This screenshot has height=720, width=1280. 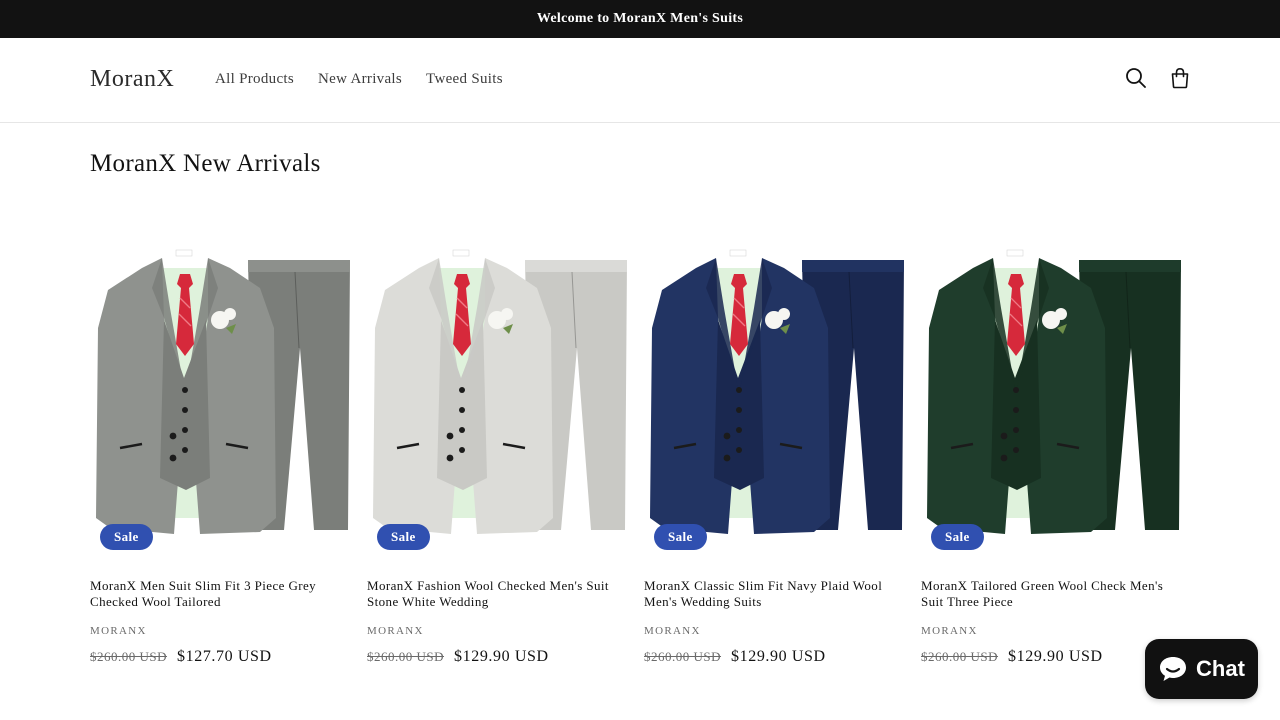 I want to click on store-logo: MoranX, so click(x=132, y=79).